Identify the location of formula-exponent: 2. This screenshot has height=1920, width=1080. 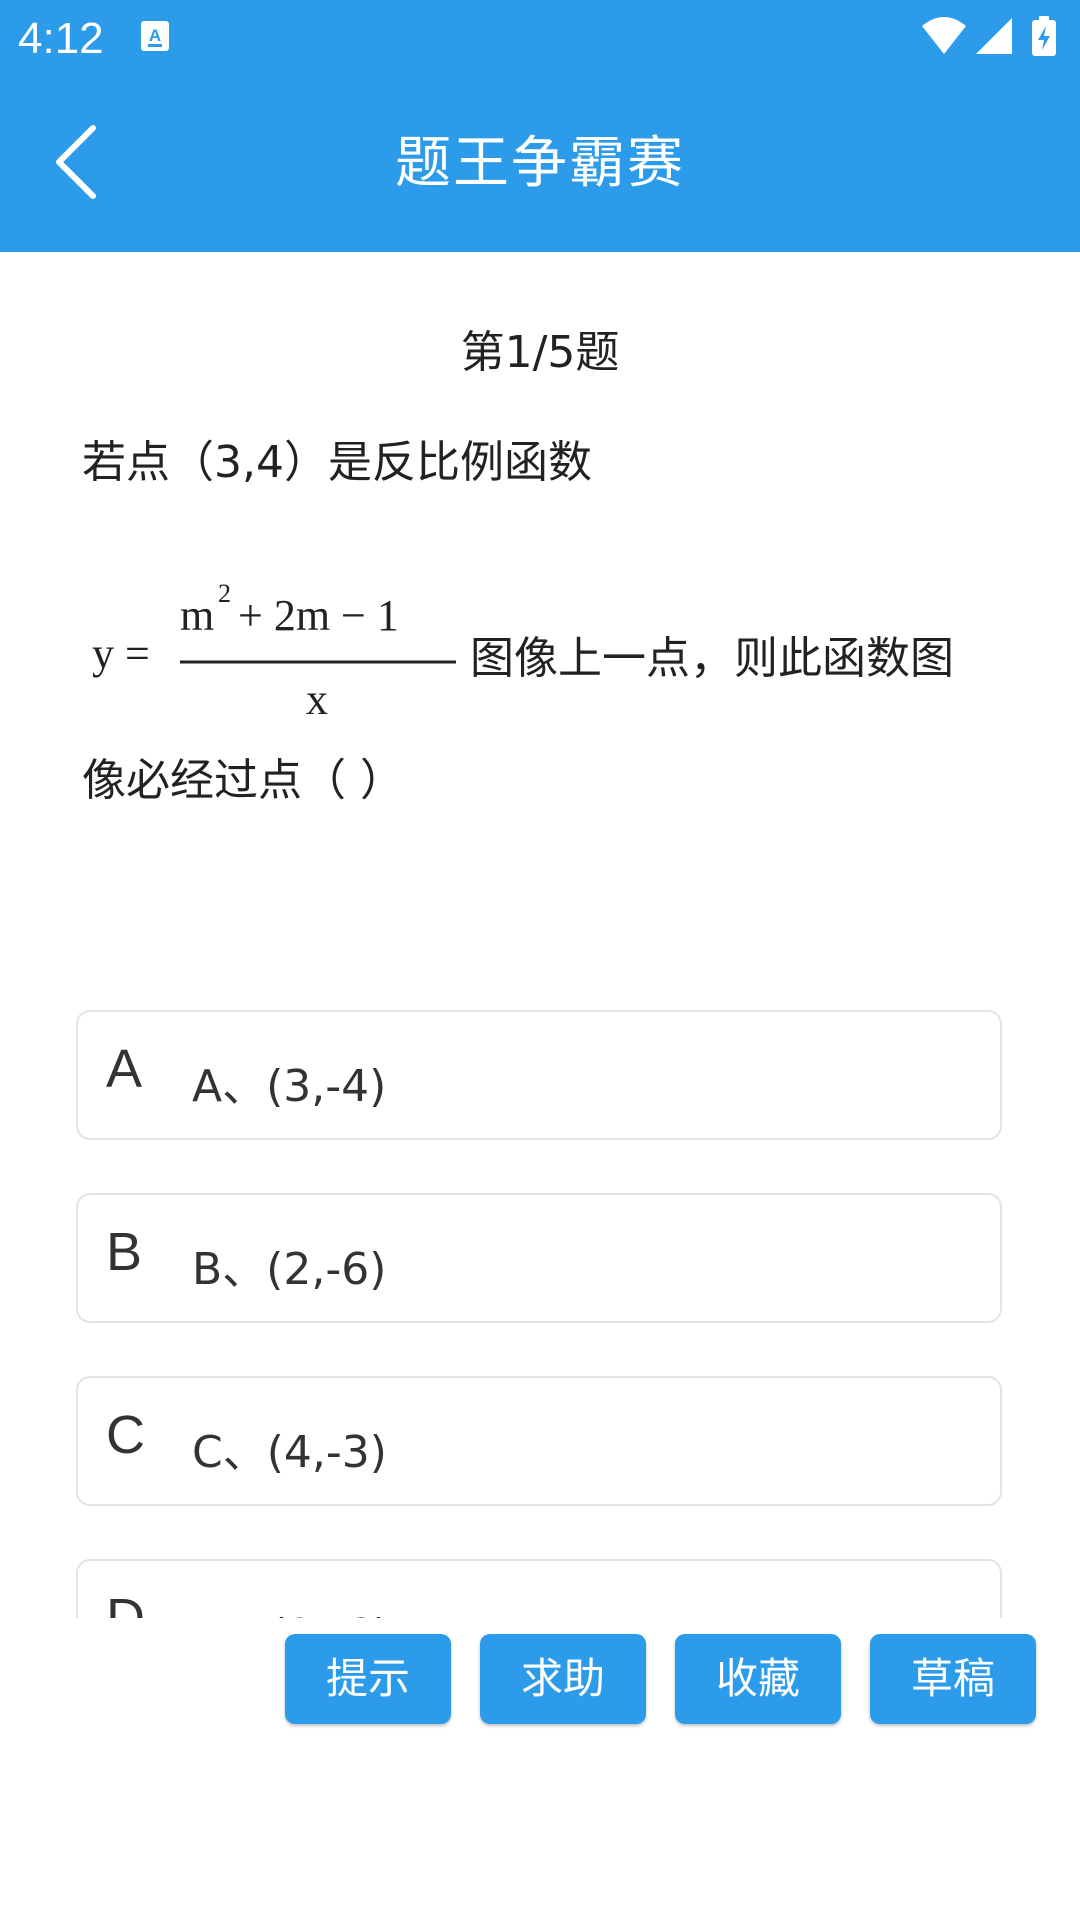
(224, 593).